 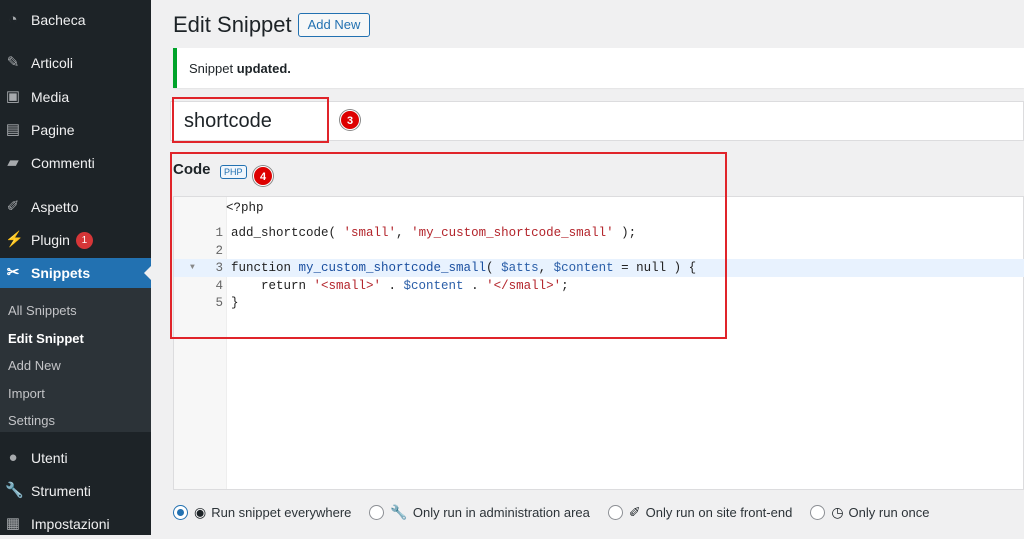 I want to click on notice-bold: updated., so click(x=263, y=68).